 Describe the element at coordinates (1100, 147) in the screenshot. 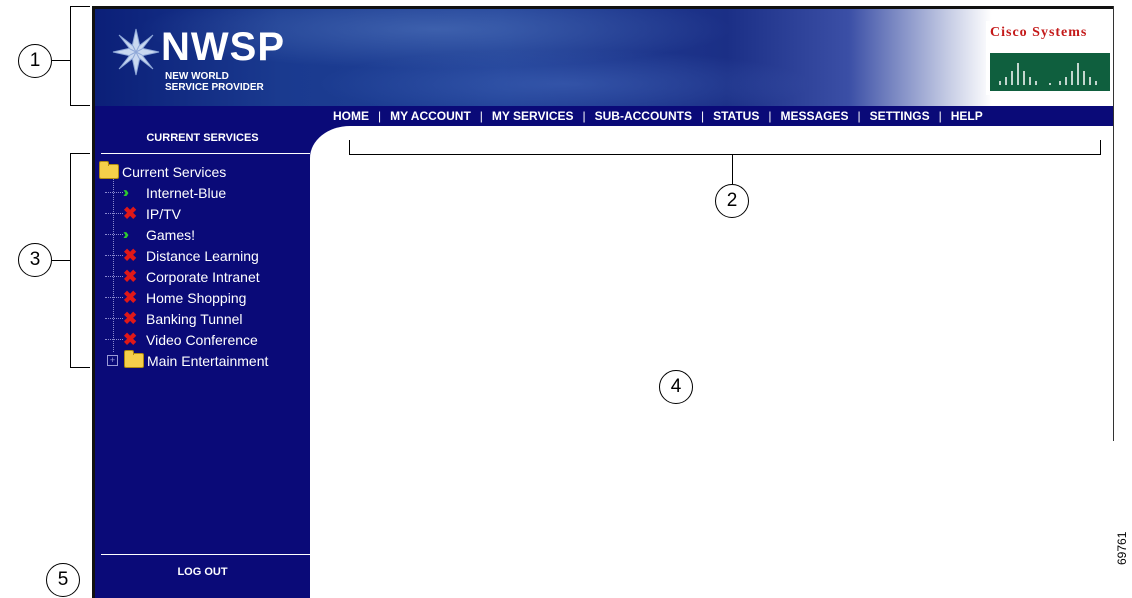

I see `callout-2-bracket-right` at that location.